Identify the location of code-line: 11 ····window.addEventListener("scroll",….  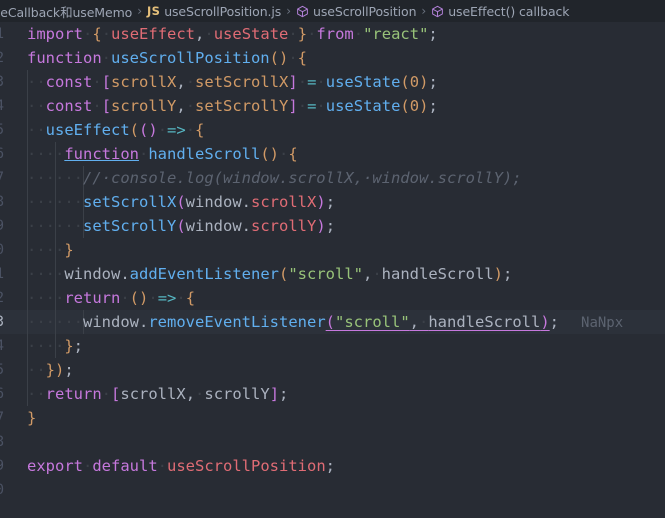
(332, 274).